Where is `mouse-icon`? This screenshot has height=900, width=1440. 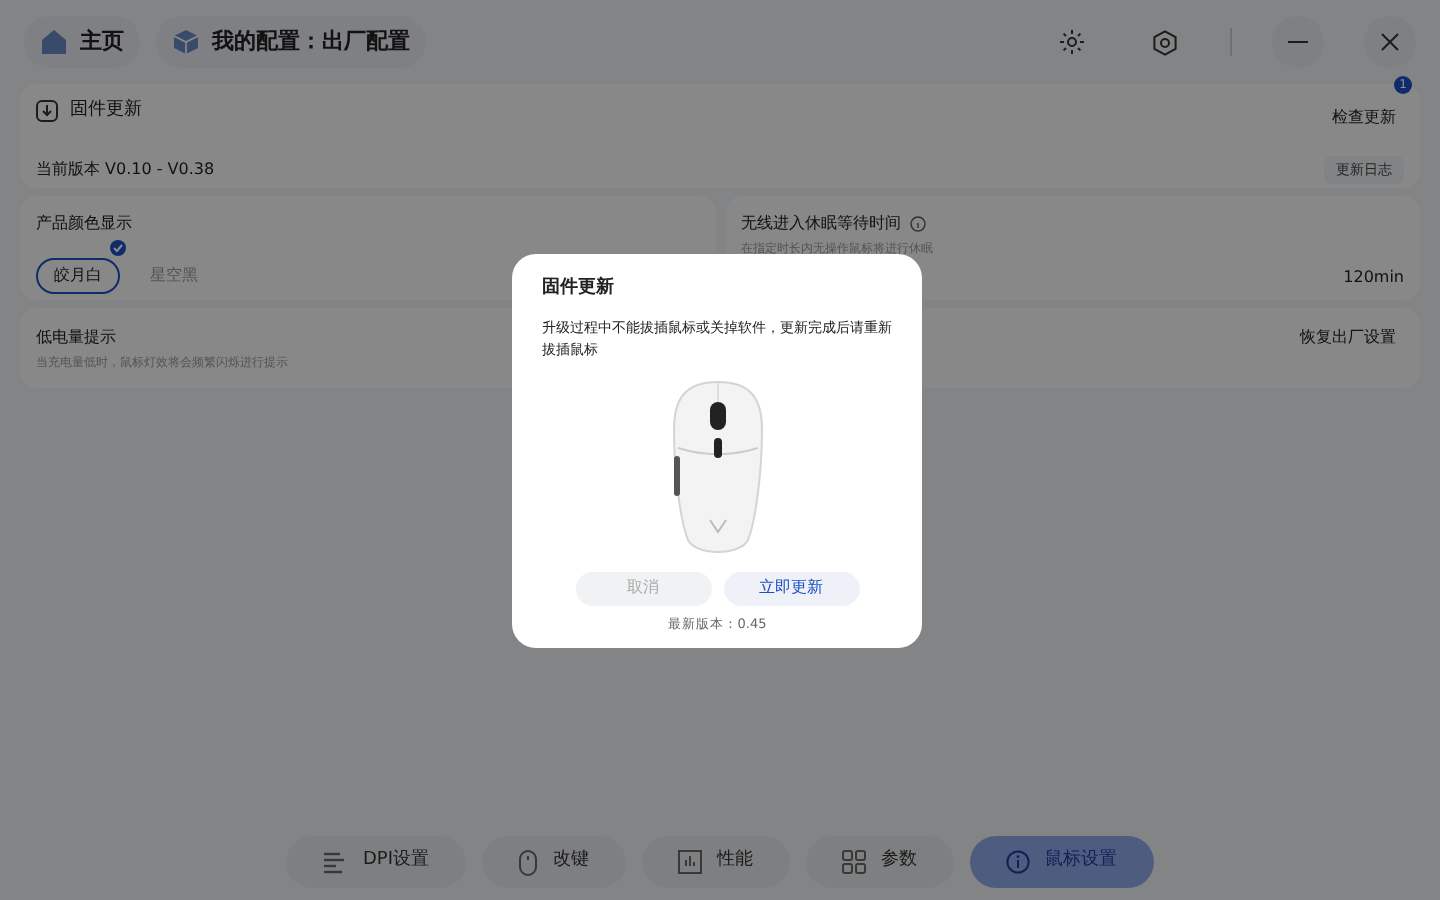
mouse-icon is located at coordinates (527, 862).